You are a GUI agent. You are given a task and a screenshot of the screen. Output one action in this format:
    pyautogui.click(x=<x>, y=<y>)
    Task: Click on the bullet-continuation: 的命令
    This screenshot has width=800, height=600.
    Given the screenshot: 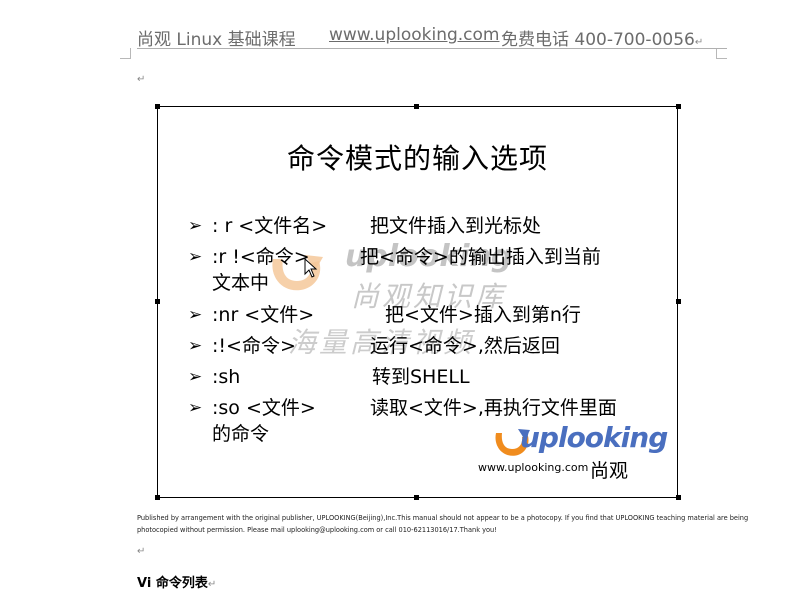 What is the action you would take?
    pyautogui.click(x=241, y=434)
    